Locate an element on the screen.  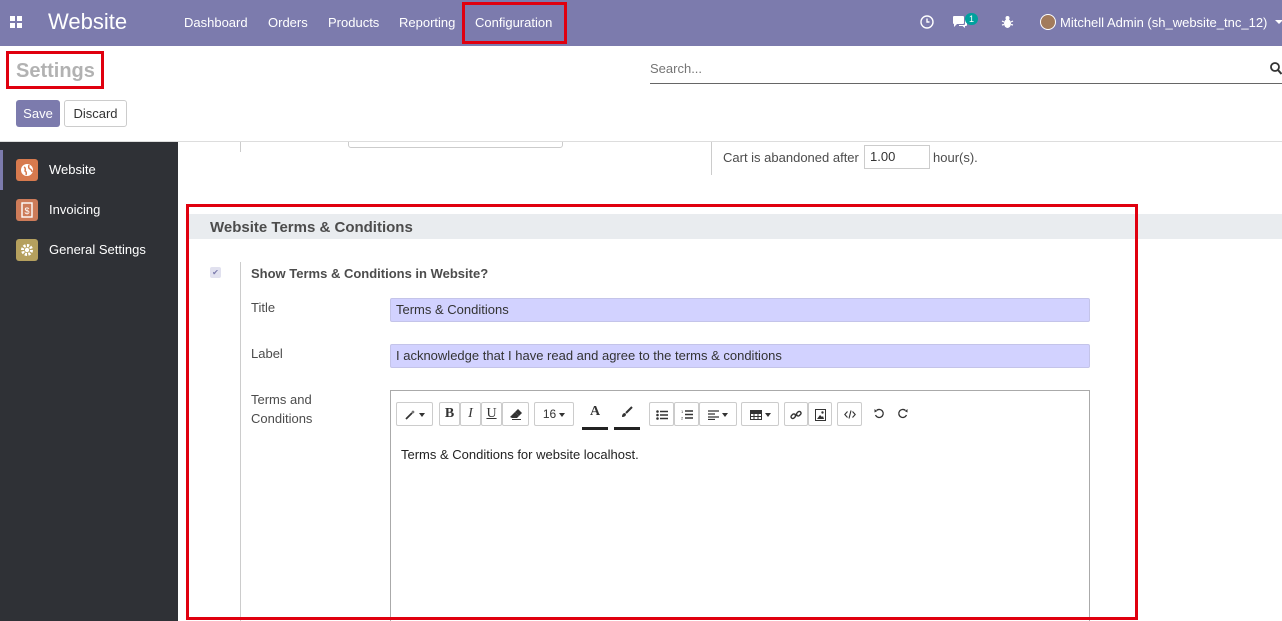
cart-abandoned-label: Cart is abandoned after is located at coordinates (791, 157).